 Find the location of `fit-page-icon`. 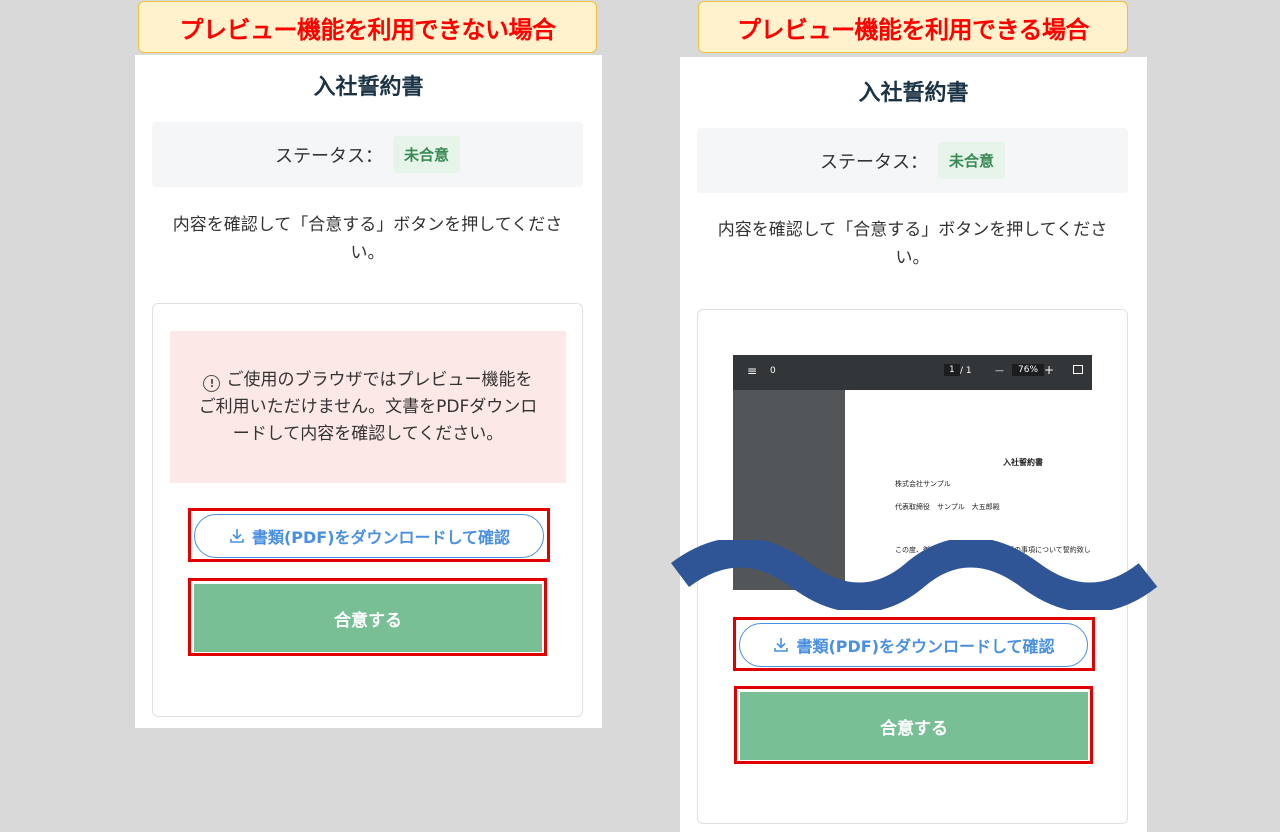

fit-page-icon is located at coordinates (1078, 369).